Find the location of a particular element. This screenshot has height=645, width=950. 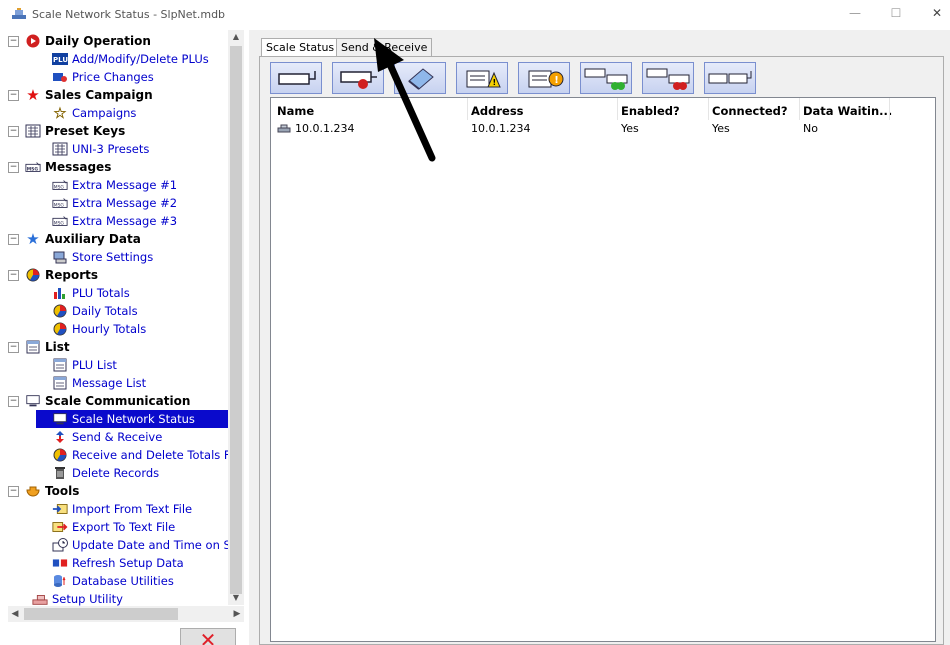

tree-item-delete-records: Delete Records is located at coordinates (105, 473).